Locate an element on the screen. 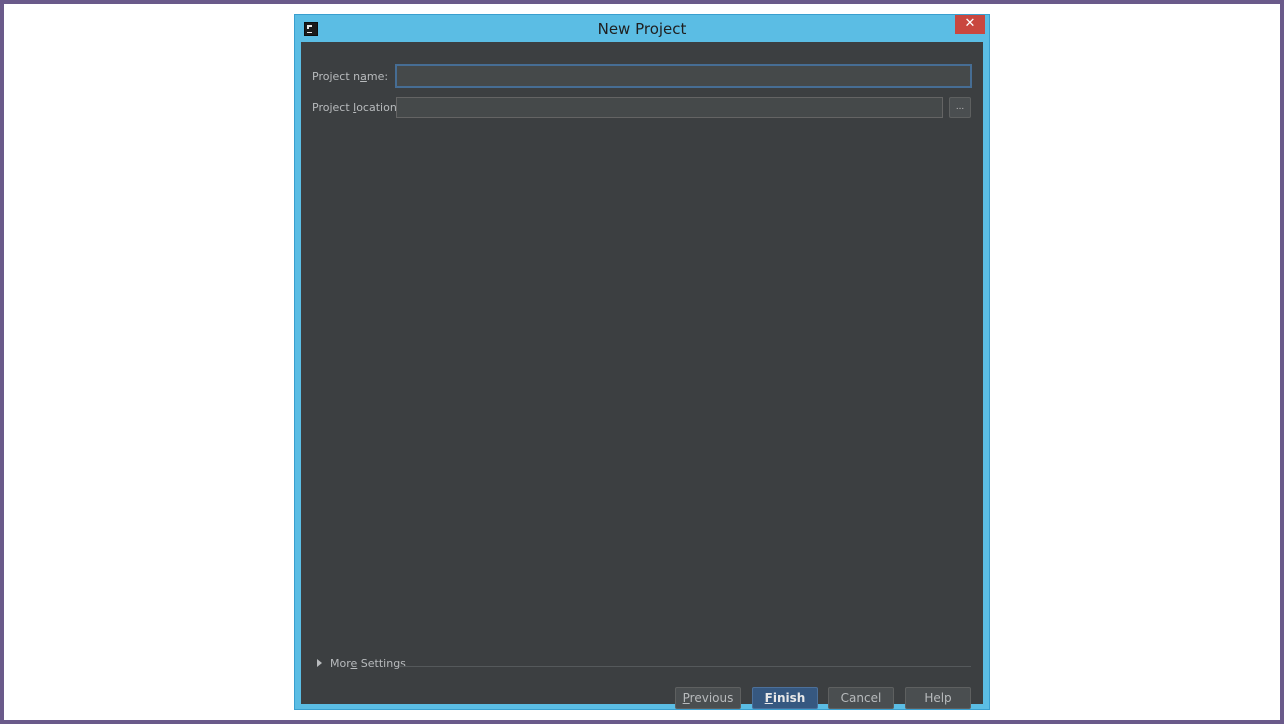 Image resolution: width=1284 pixels, height=724 pixels. finish-button-text: inish is located at coordinates (789, 698).